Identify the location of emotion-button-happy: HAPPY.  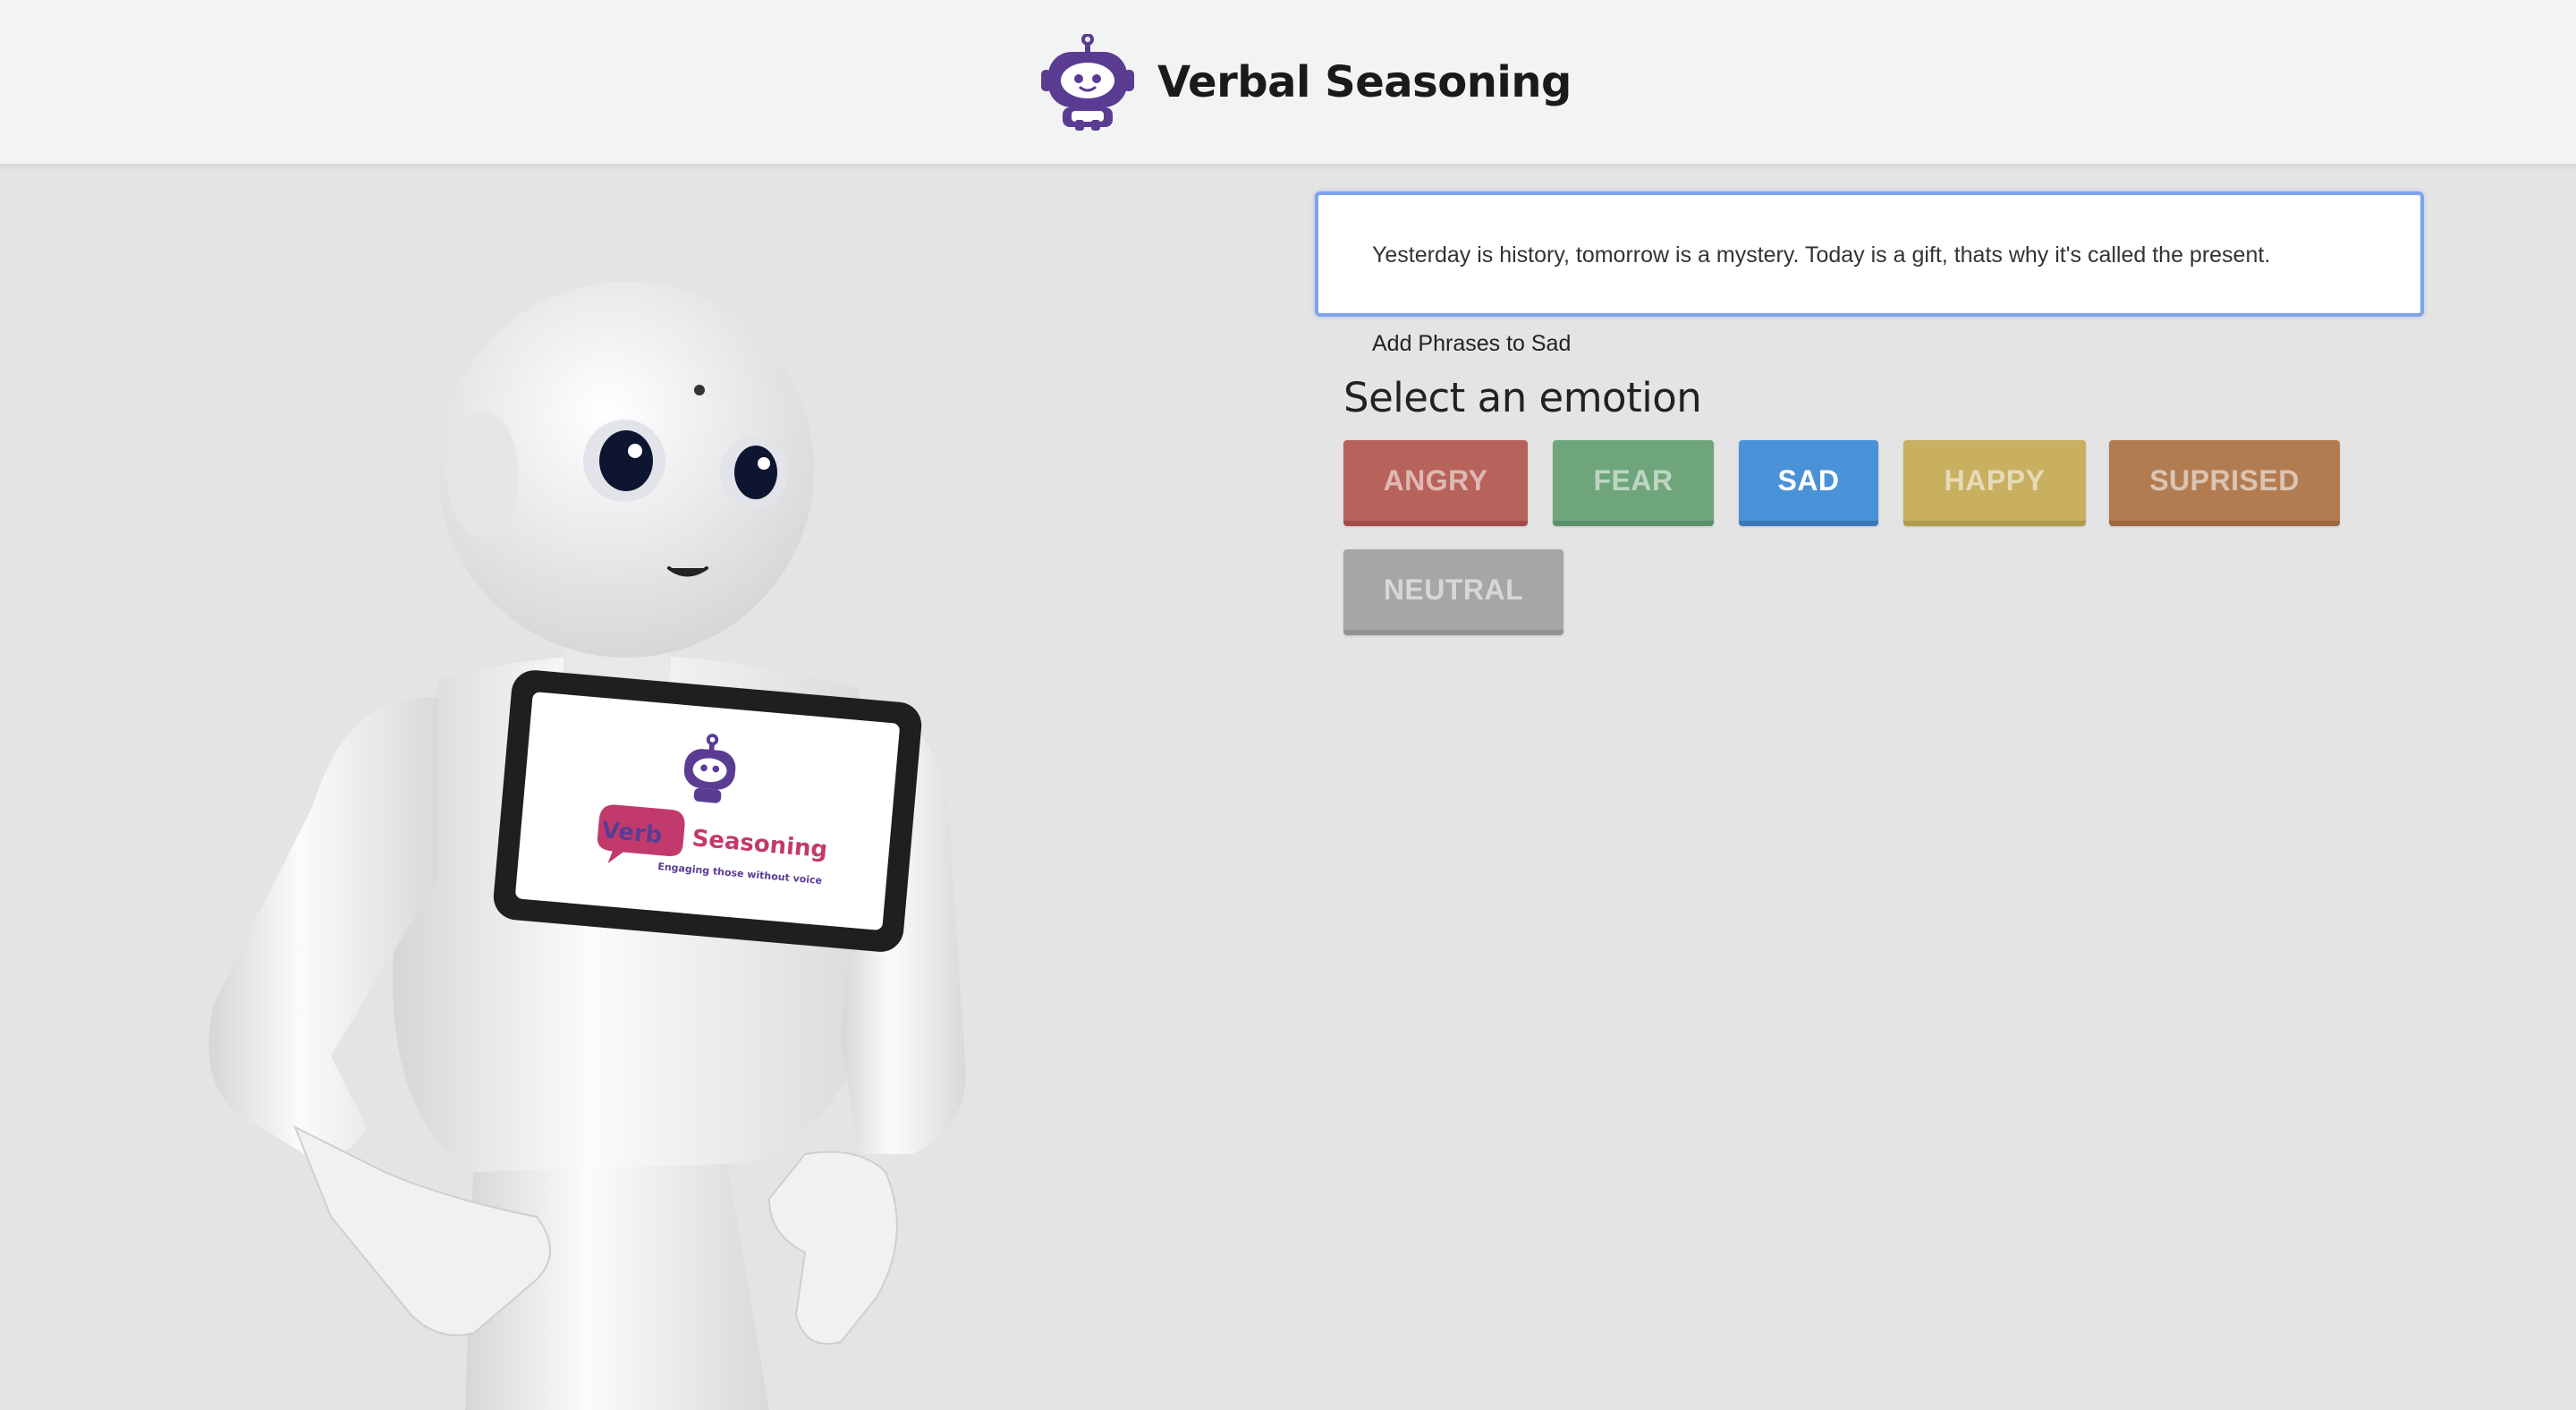
(1994, 483).